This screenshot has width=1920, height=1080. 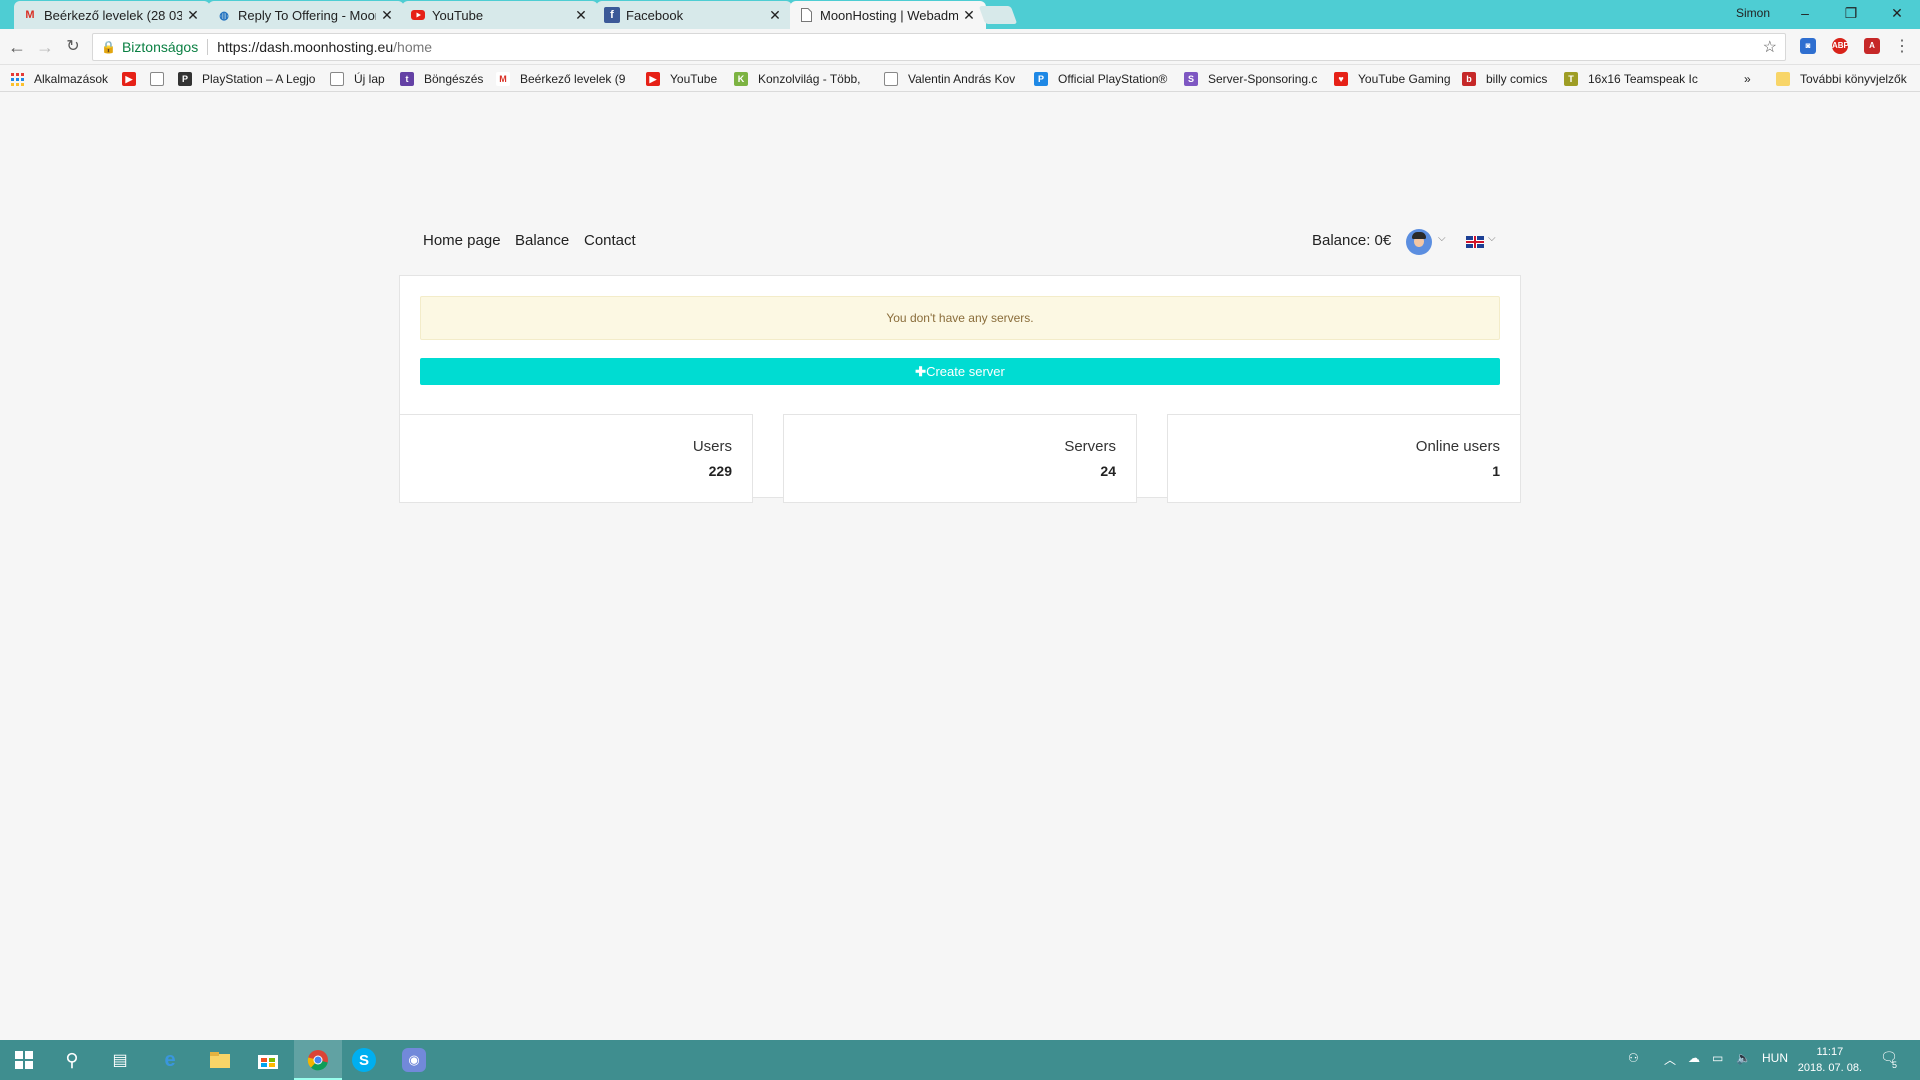 What do you see at coordinates (1897, 14) in the screenshot?
I see `close-window-icon: ✕` at bounding box center [1897, 14].